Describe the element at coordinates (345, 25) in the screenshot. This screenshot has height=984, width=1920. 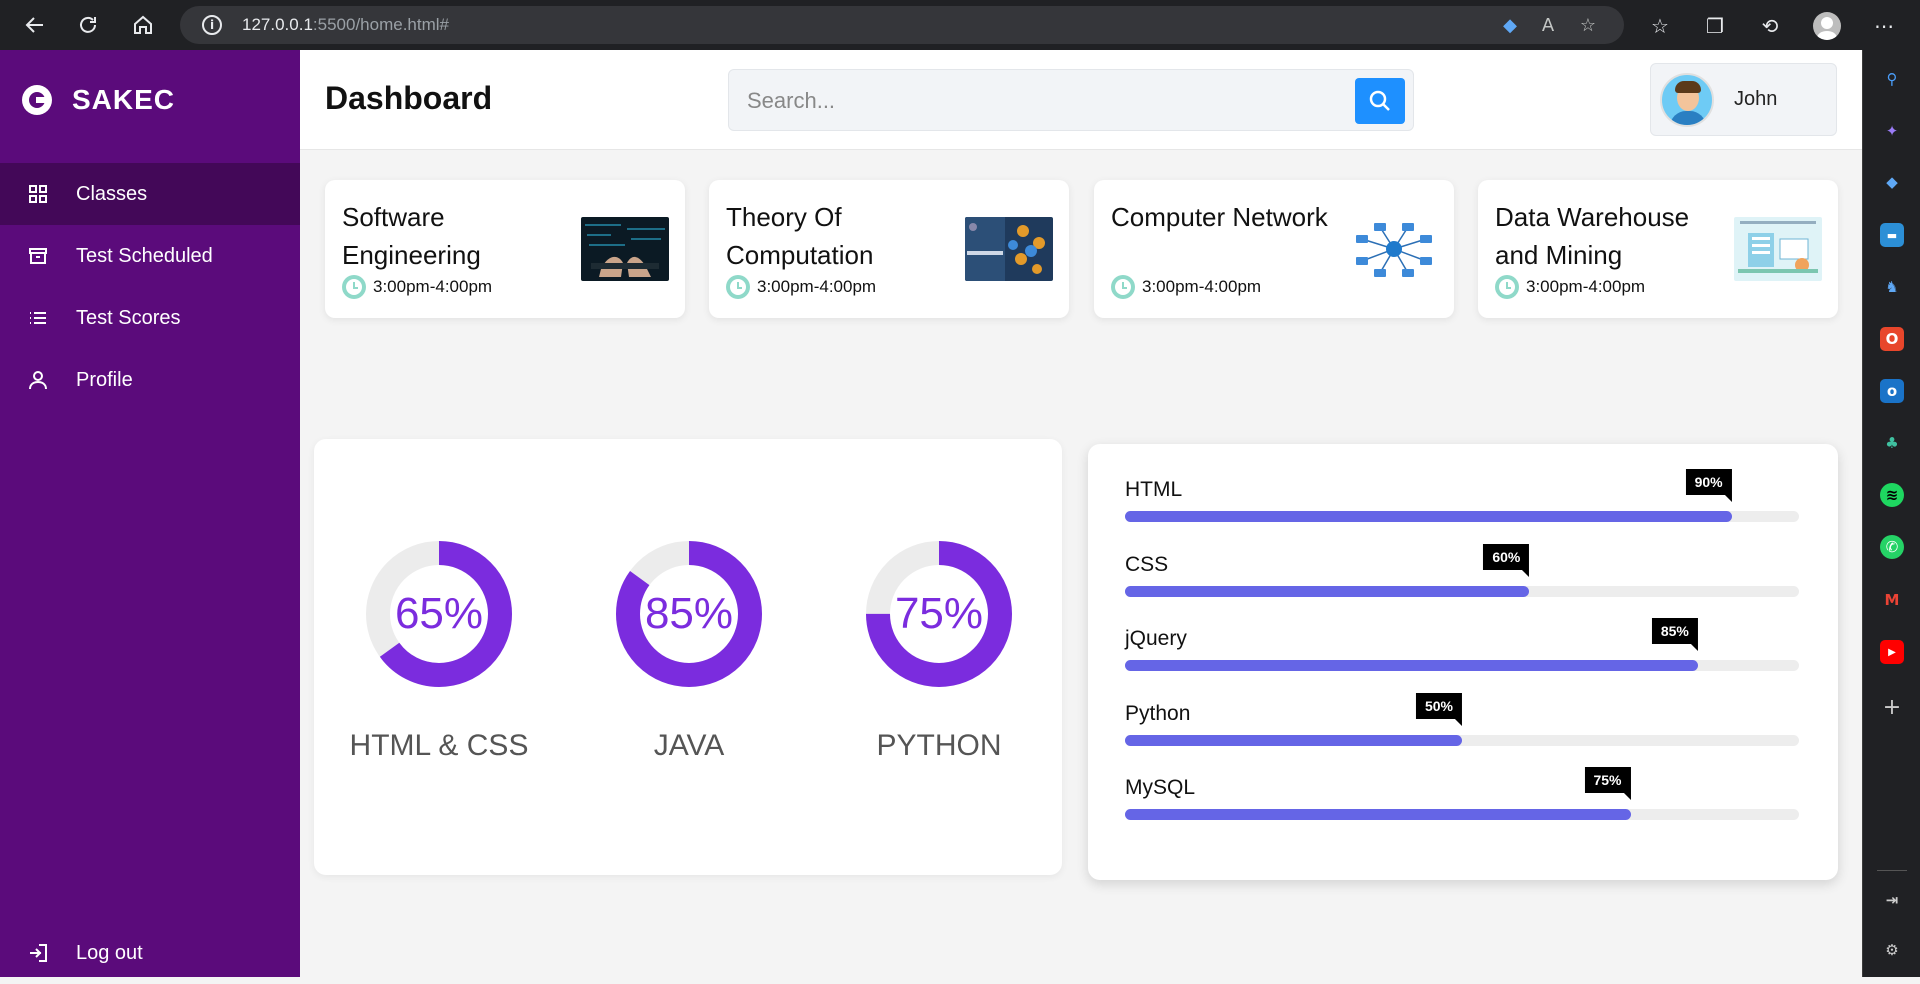
I see `url-text: 127.0.0.1:5500/home.html#` at that location.